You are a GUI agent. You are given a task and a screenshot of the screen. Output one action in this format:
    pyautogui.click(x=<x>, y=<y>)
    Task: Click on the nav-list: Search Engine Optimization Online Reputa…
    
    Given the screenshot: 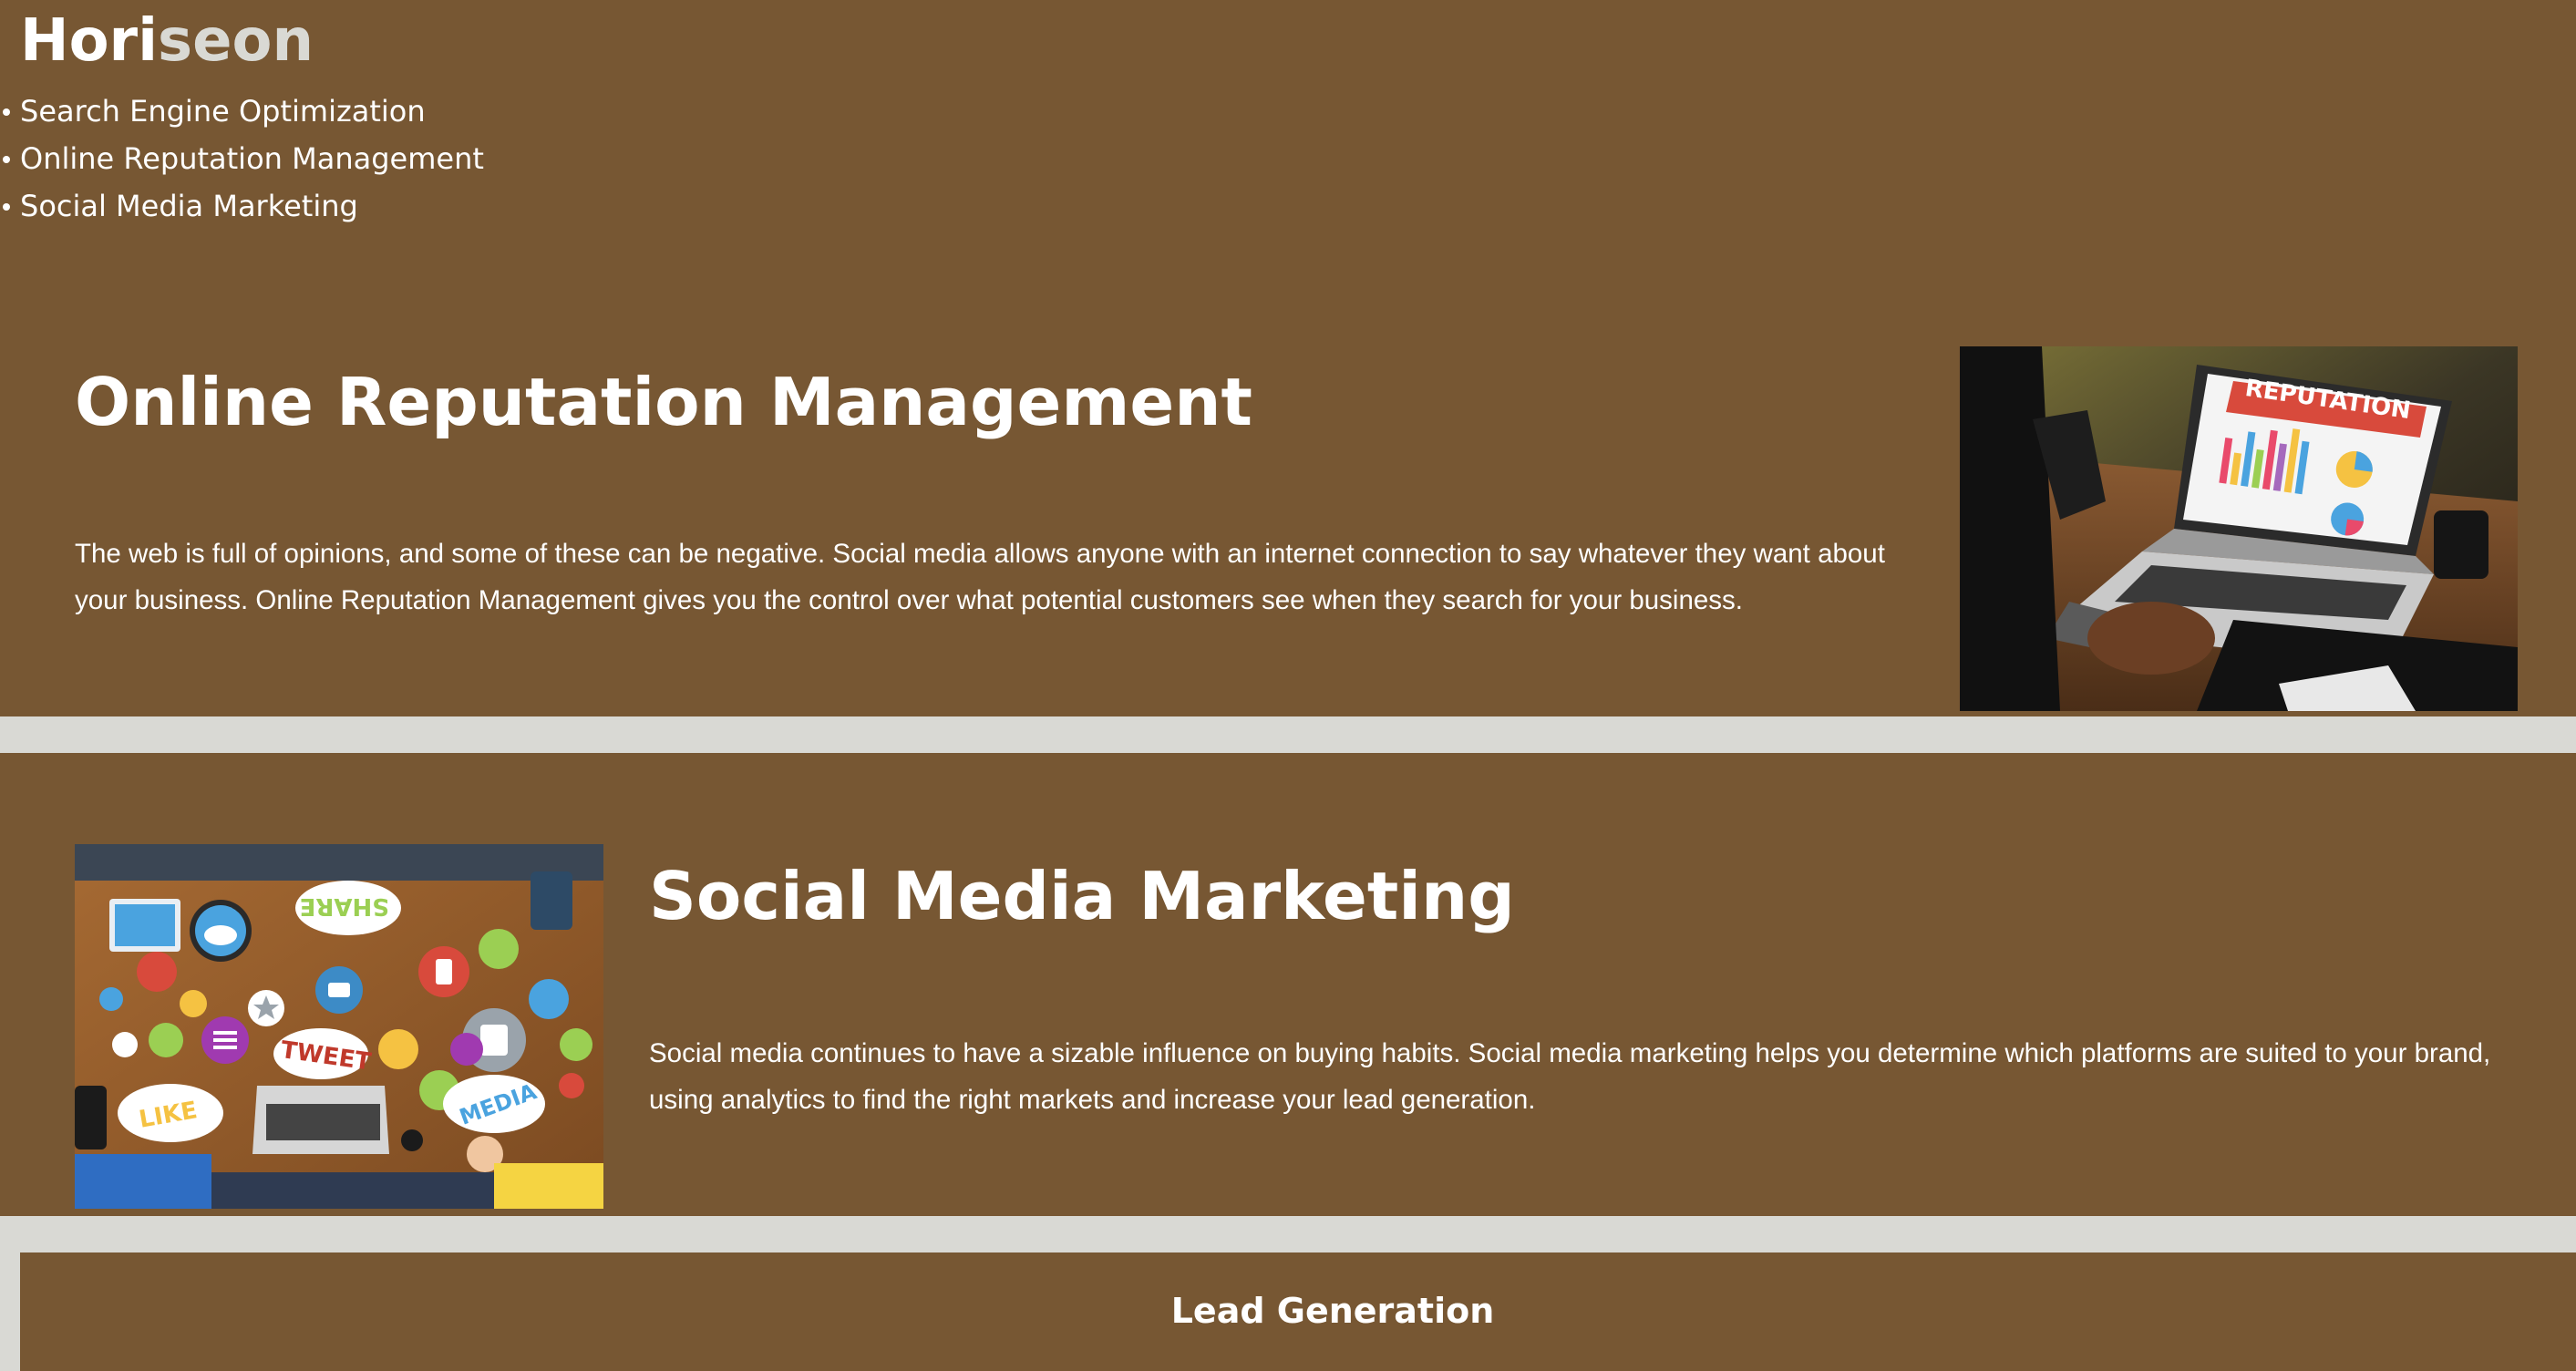 What is the action you would take?
    pyautogui.click(x=244, y=159)
    